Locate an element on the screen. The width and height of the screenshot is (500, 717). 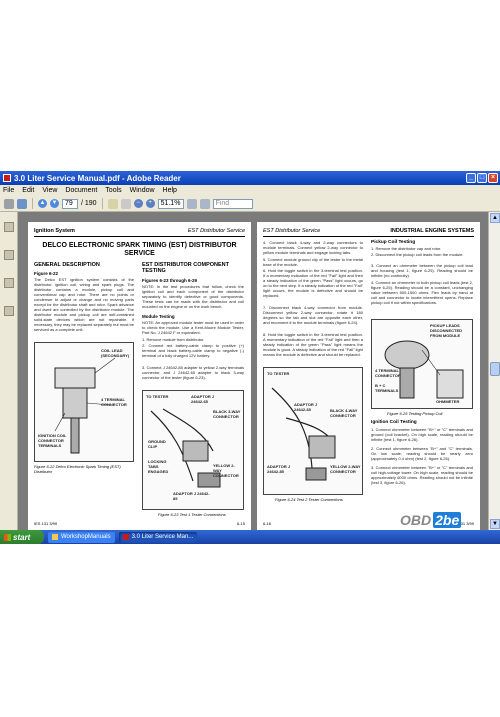
scroll-thumb is located at coordinates (495, 369).